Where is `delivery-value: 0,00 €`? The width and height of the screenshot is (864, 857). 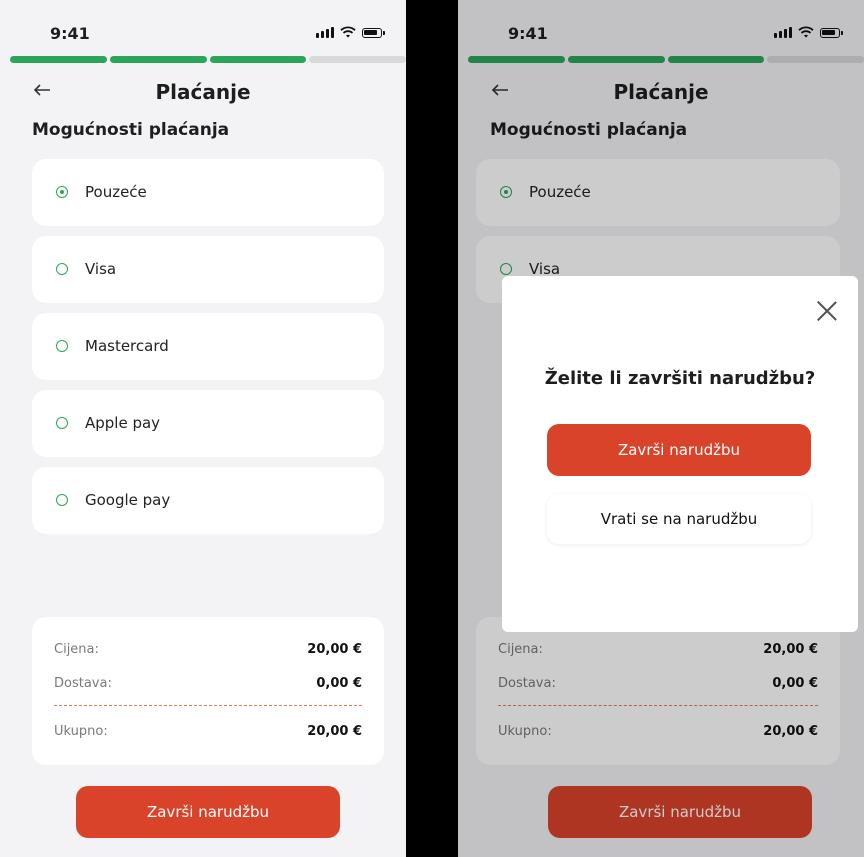
delivery-value: 0,00 € is located at coordinates (339, 683).